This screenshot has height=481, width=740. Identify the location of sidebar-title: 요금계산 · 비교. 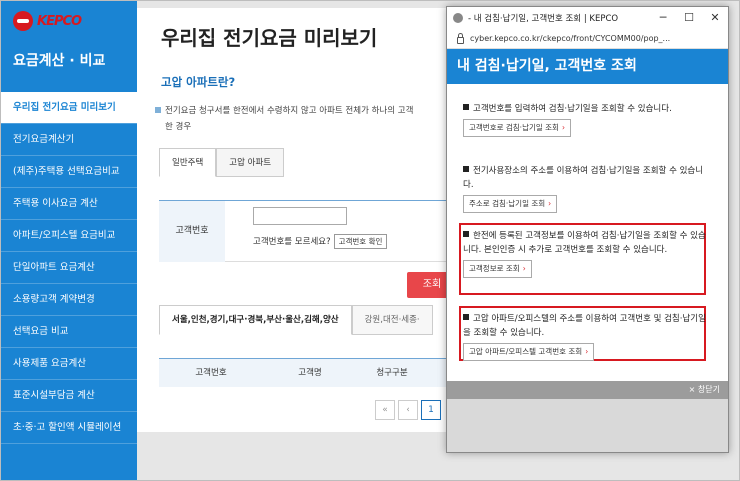
(59, 61).